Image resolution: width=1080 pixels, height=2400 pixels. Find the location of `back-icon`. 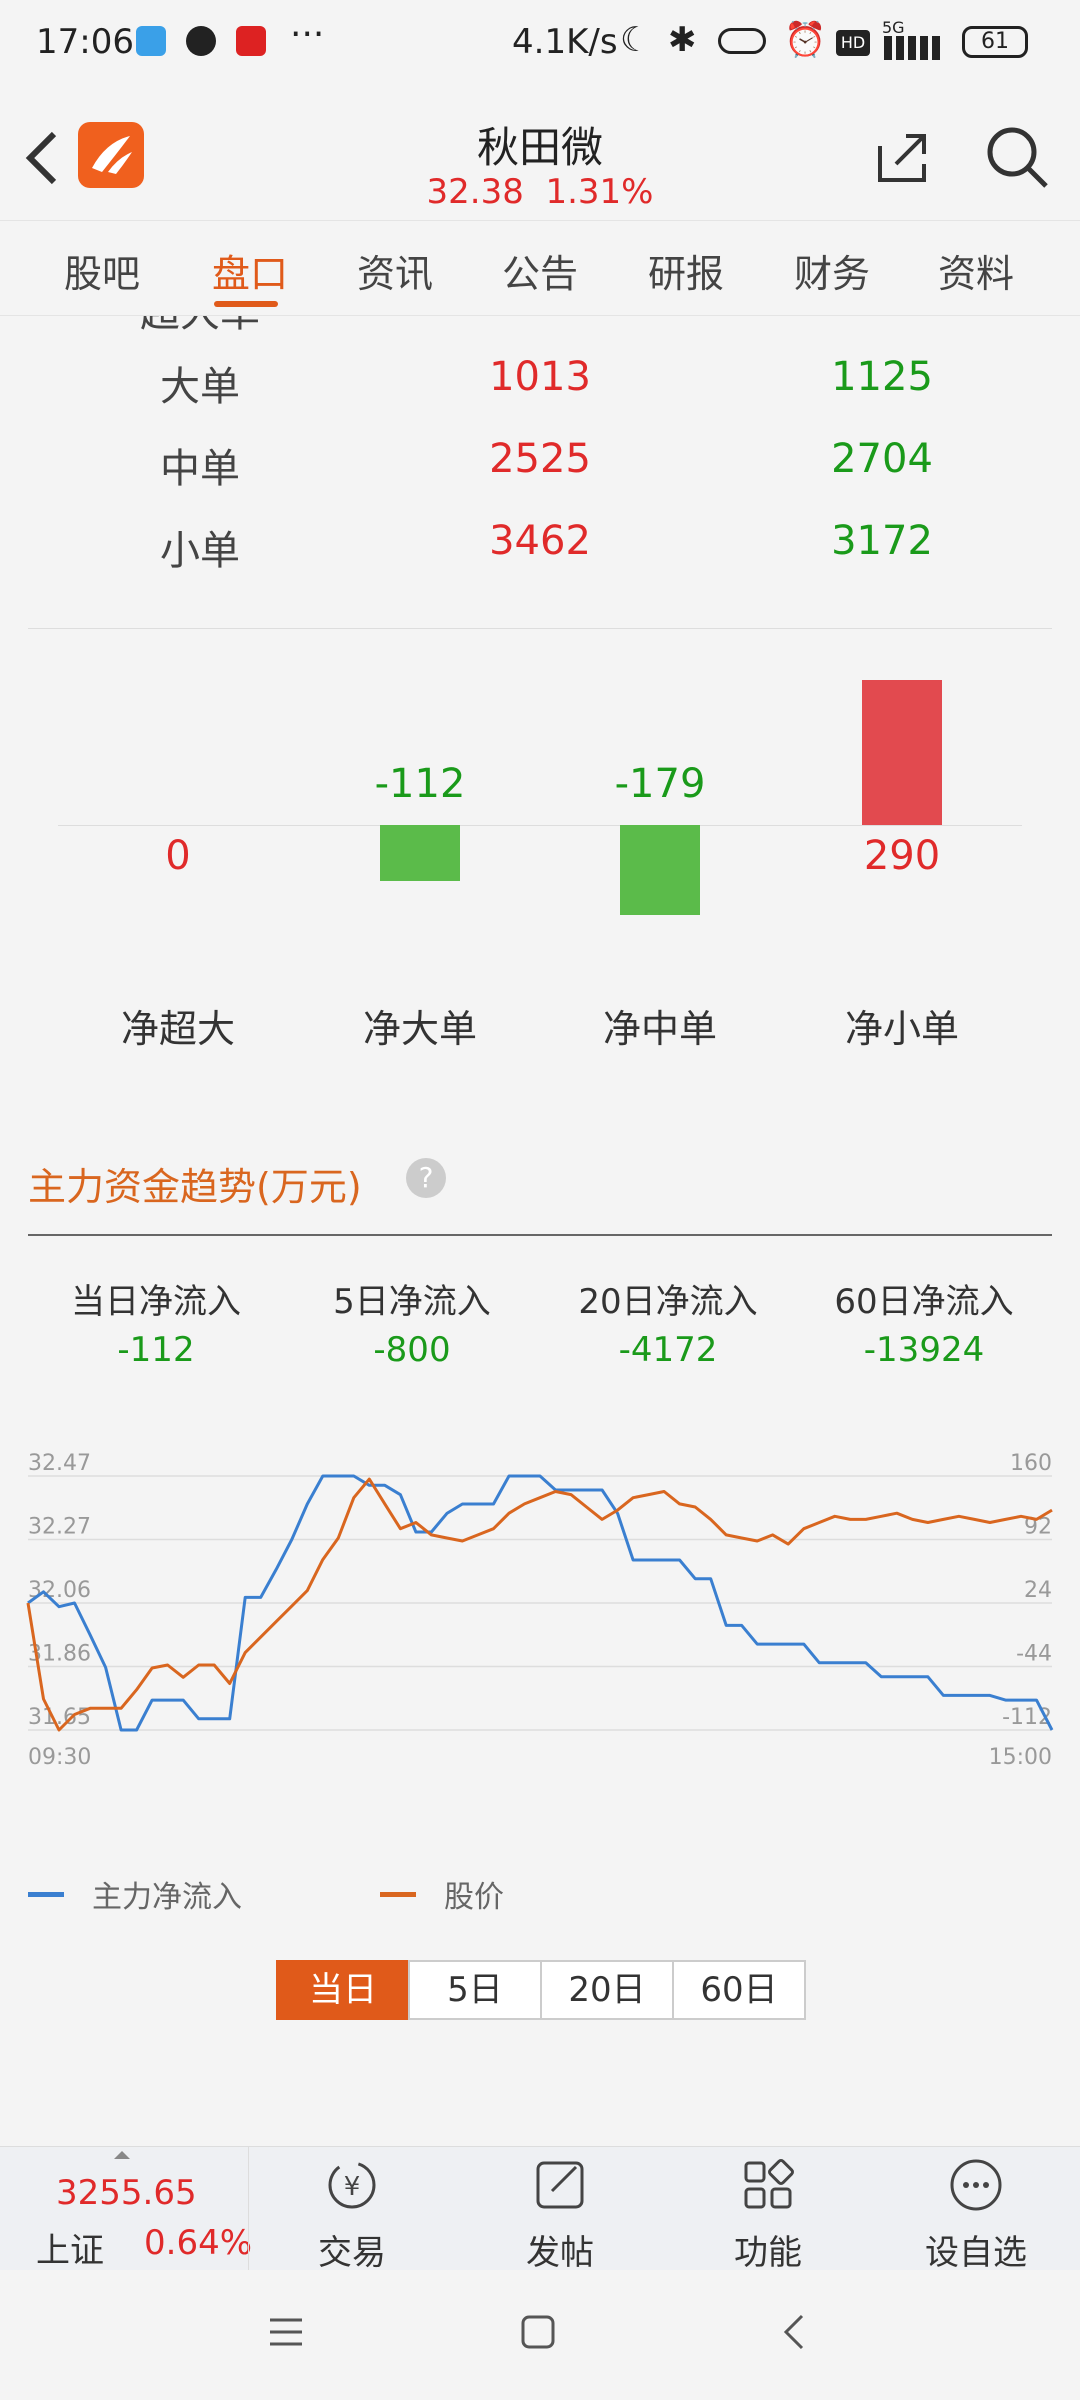

back-icon is located at coordinates (42, 158).